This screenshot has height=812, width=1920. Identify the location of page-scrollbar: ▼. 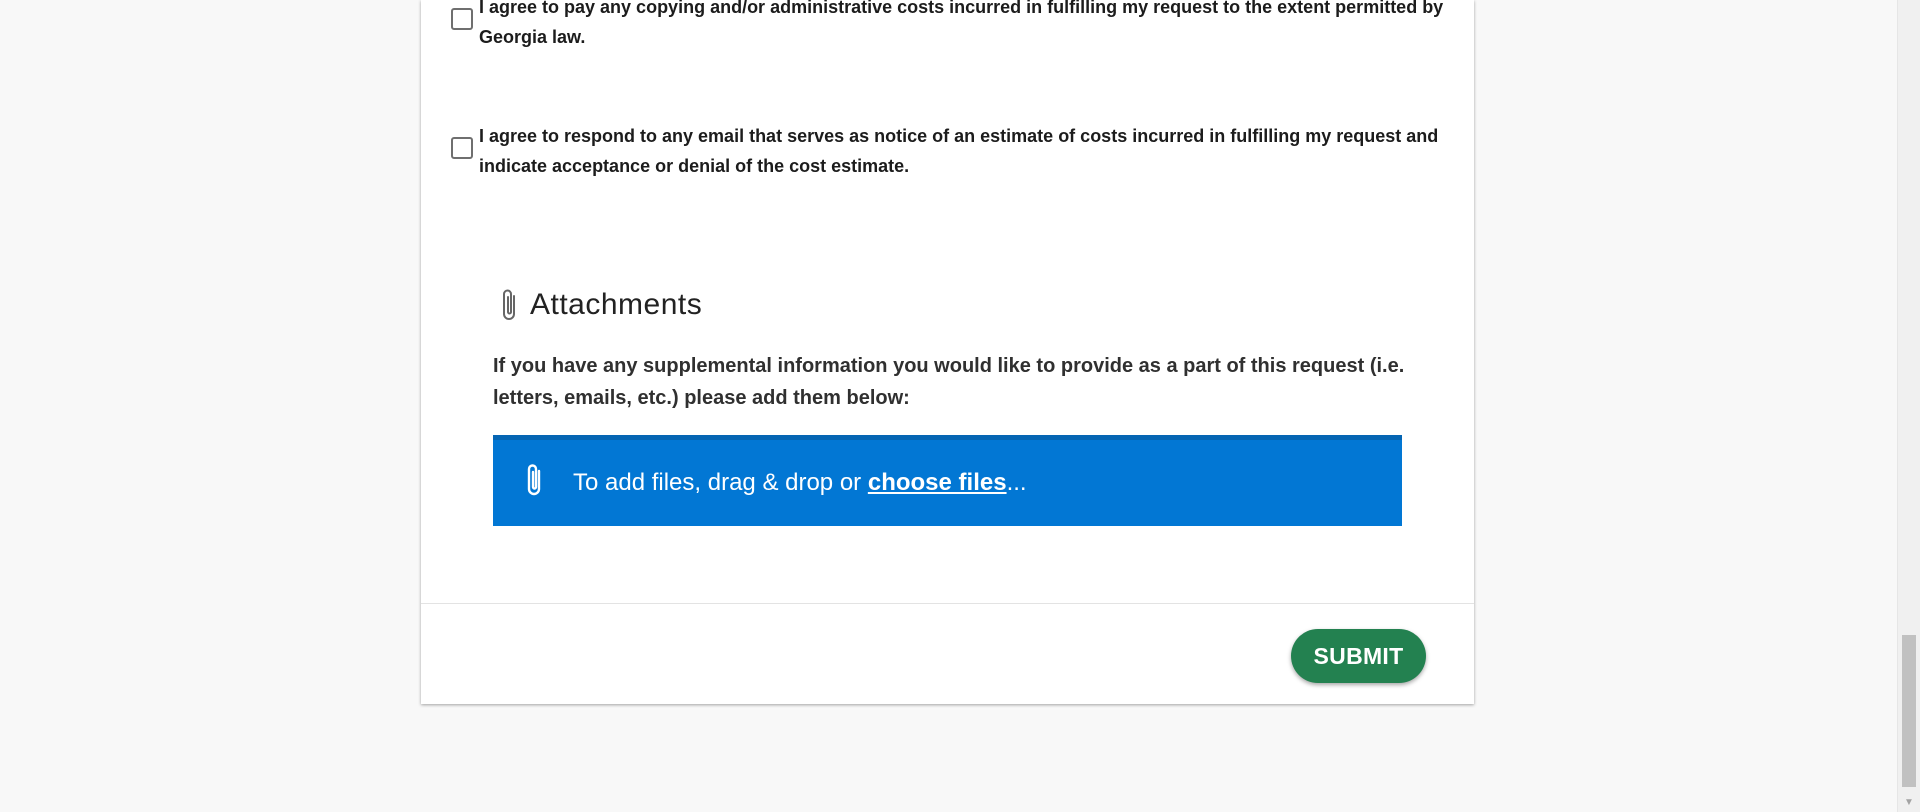
(1908, 406).